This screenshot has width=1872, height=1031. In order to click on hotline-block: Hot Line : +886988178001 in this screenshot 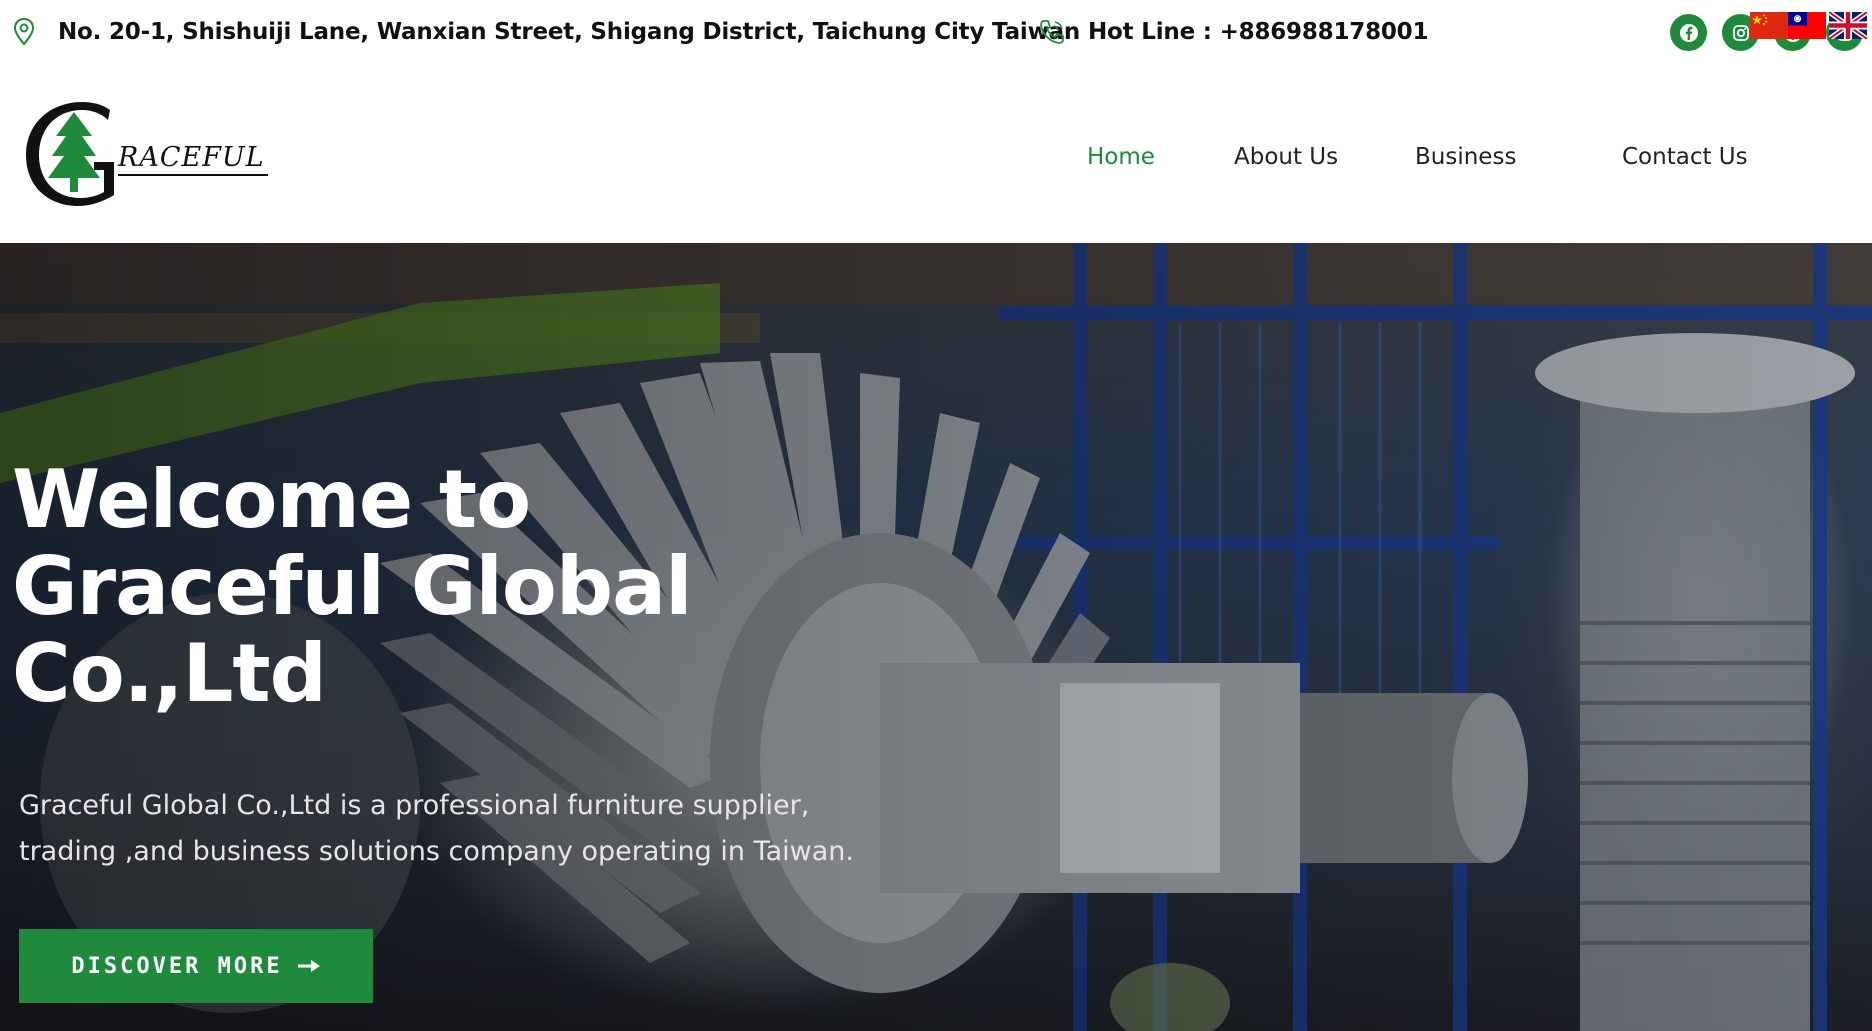, I will do `click(1233, 32)`.